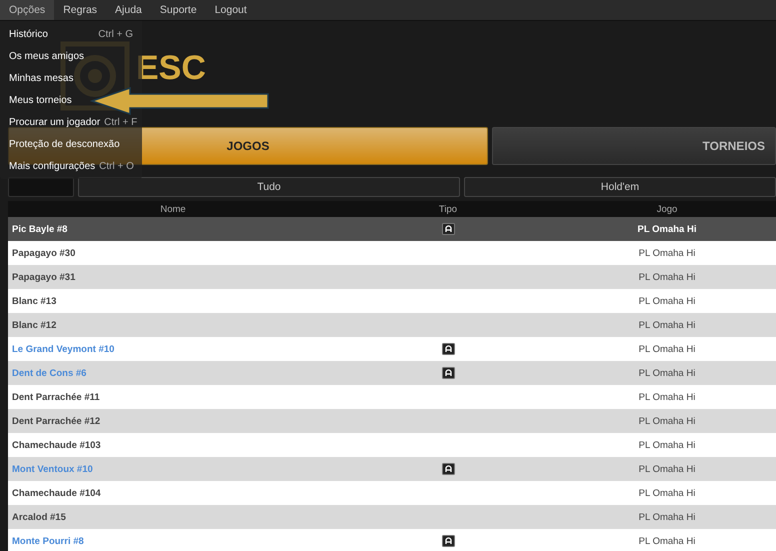 The image size is (776, 551). I want to click on menu-bar-item: Suporte, so click(178, 10).